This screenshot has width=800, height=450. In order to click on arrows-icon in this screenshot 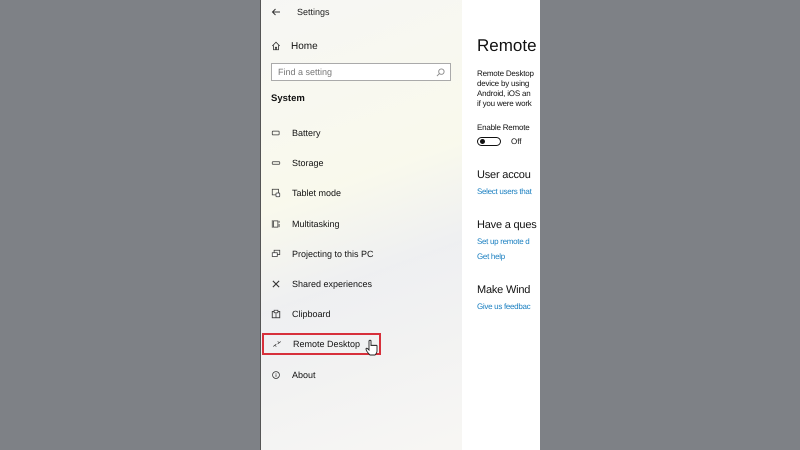, I will do `click(277, 344)`.